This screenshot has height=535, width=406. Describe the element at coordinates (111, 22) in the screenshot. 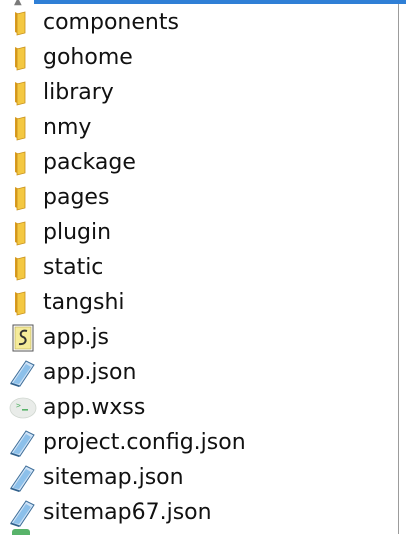

I see `file-name: components` at that location.